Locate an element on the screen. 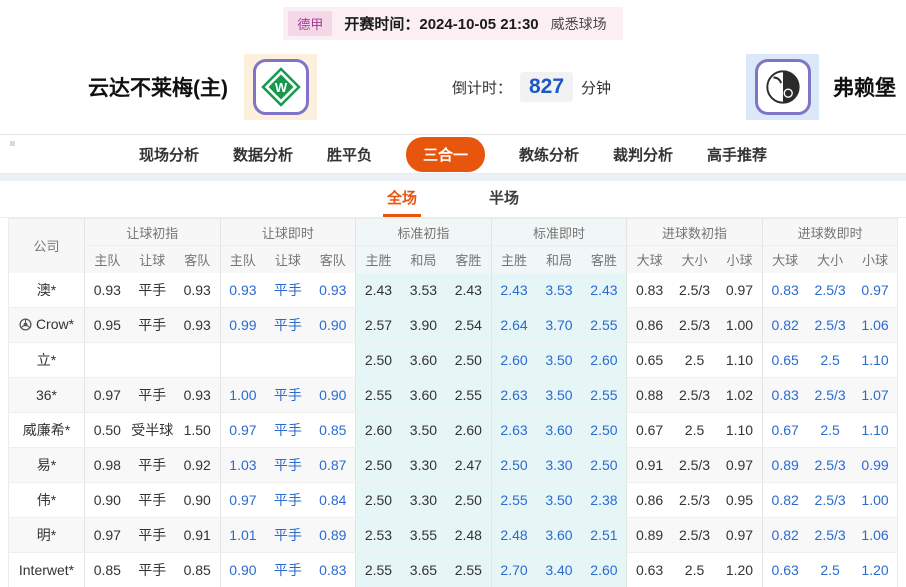  sub-header: 大小 is located at coordinates (830, 259).